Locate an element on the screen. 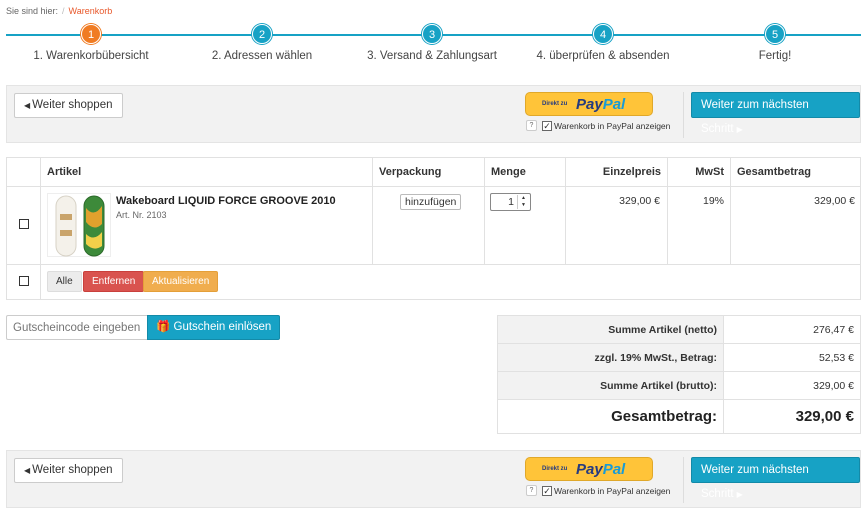  breadcrumb-prefix: Sie sind hier: is located at coordinates (32, 11).